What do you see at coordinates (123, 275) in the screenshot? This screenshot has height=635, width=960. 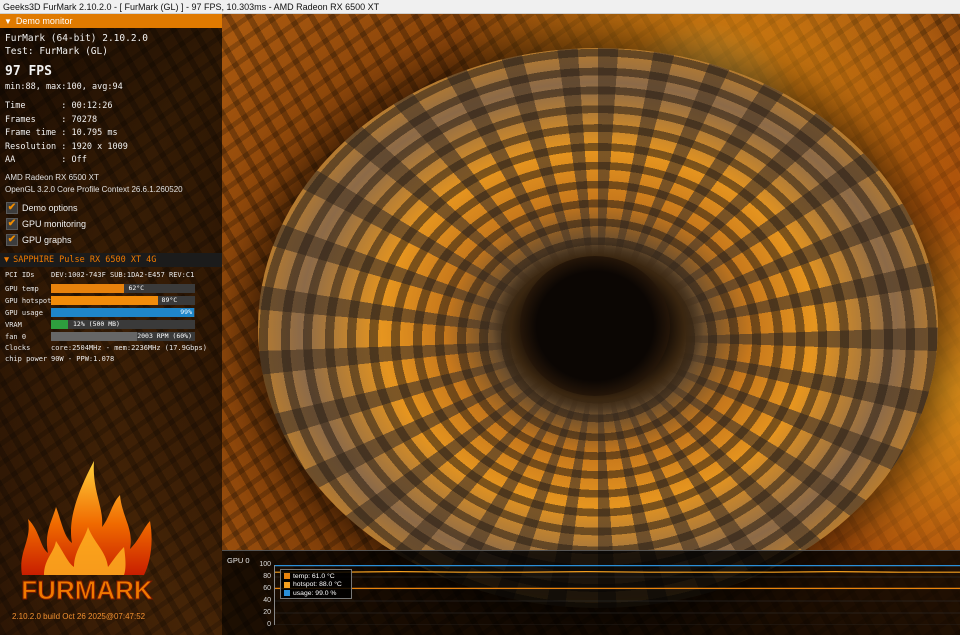 I see `pci-value: DEV:1002-743F SUB:1DA2-E457 REV:C1` at bounding box center [123, 275].